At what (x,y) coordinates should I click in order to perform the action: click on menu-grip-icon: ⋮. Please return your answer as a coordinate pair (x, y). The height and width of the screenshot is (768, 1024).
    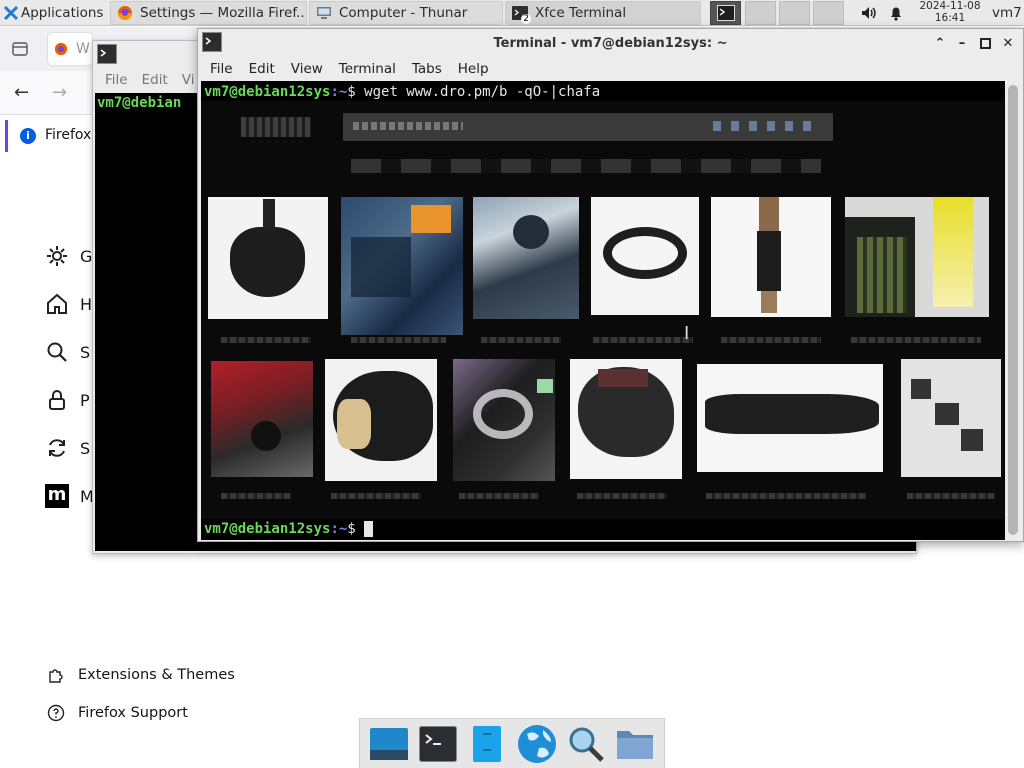
    Looking at the image, I should click on (106, 13).